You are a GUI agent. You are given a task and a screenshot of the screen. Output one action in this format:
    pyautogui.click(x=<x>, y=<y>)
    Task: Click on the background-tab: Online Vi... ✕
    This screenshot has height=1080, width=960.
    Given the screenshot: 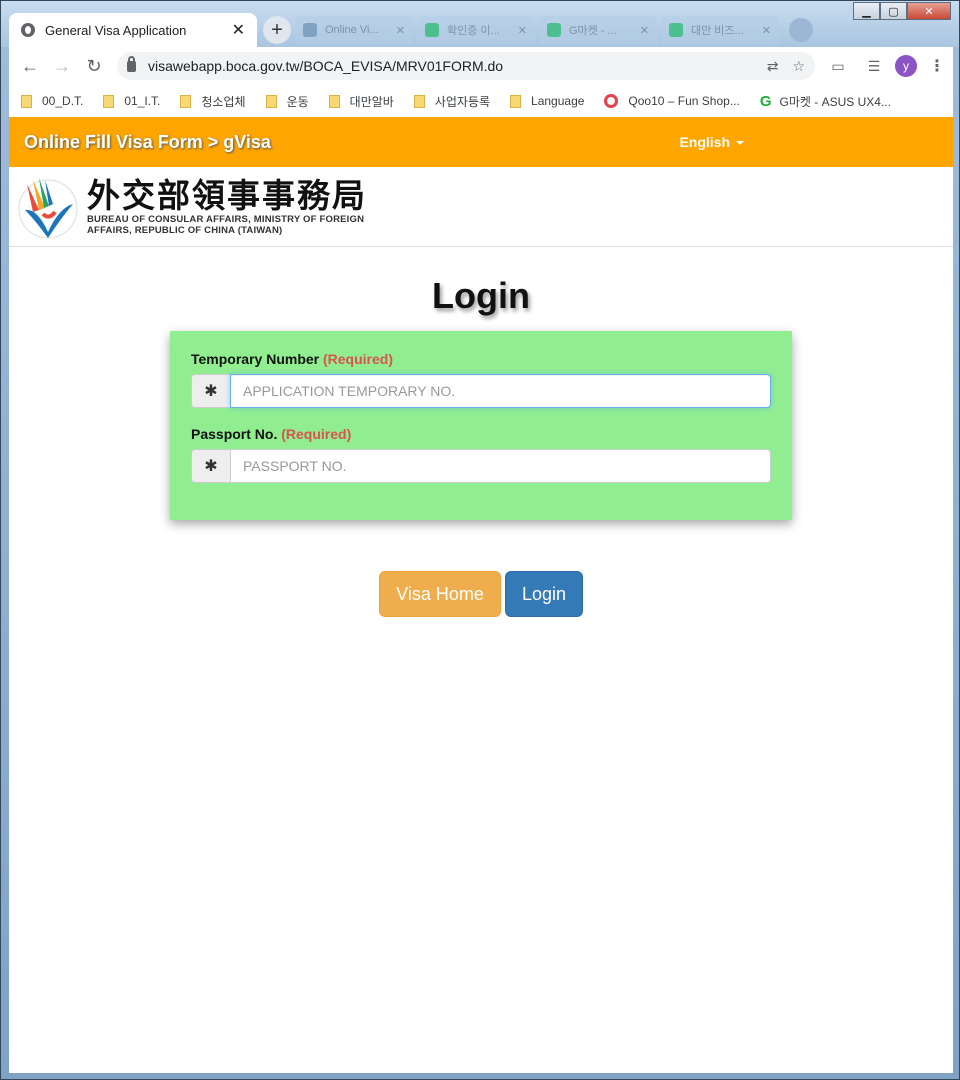 What is the action you would take?
    pyautogui.click(x=354, y=30)
    